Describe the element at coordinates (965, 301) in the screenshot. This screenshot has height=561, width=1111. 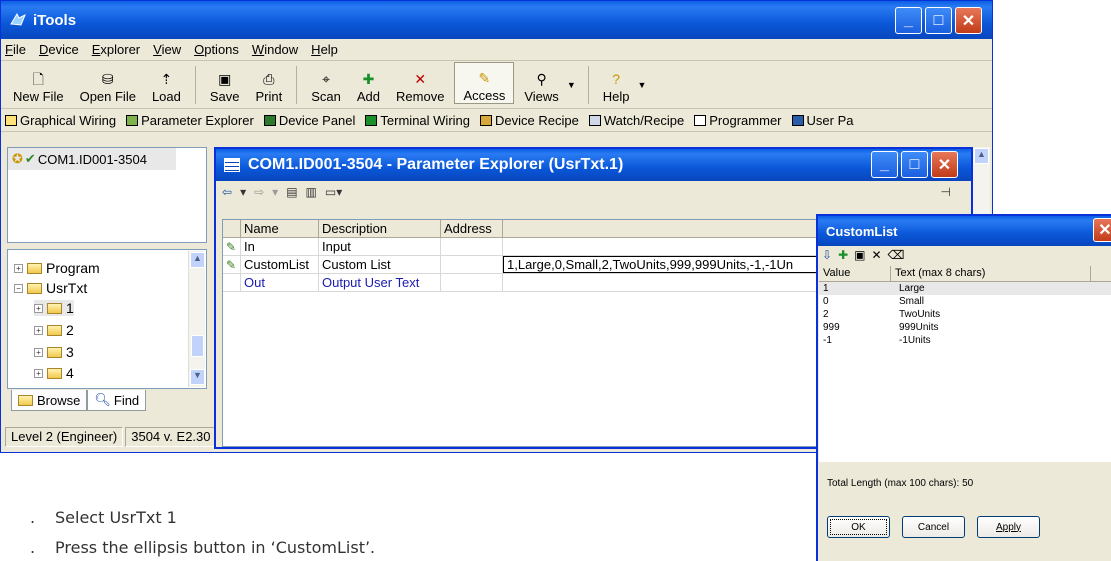
I see `list-item: 0 Small` at that location.